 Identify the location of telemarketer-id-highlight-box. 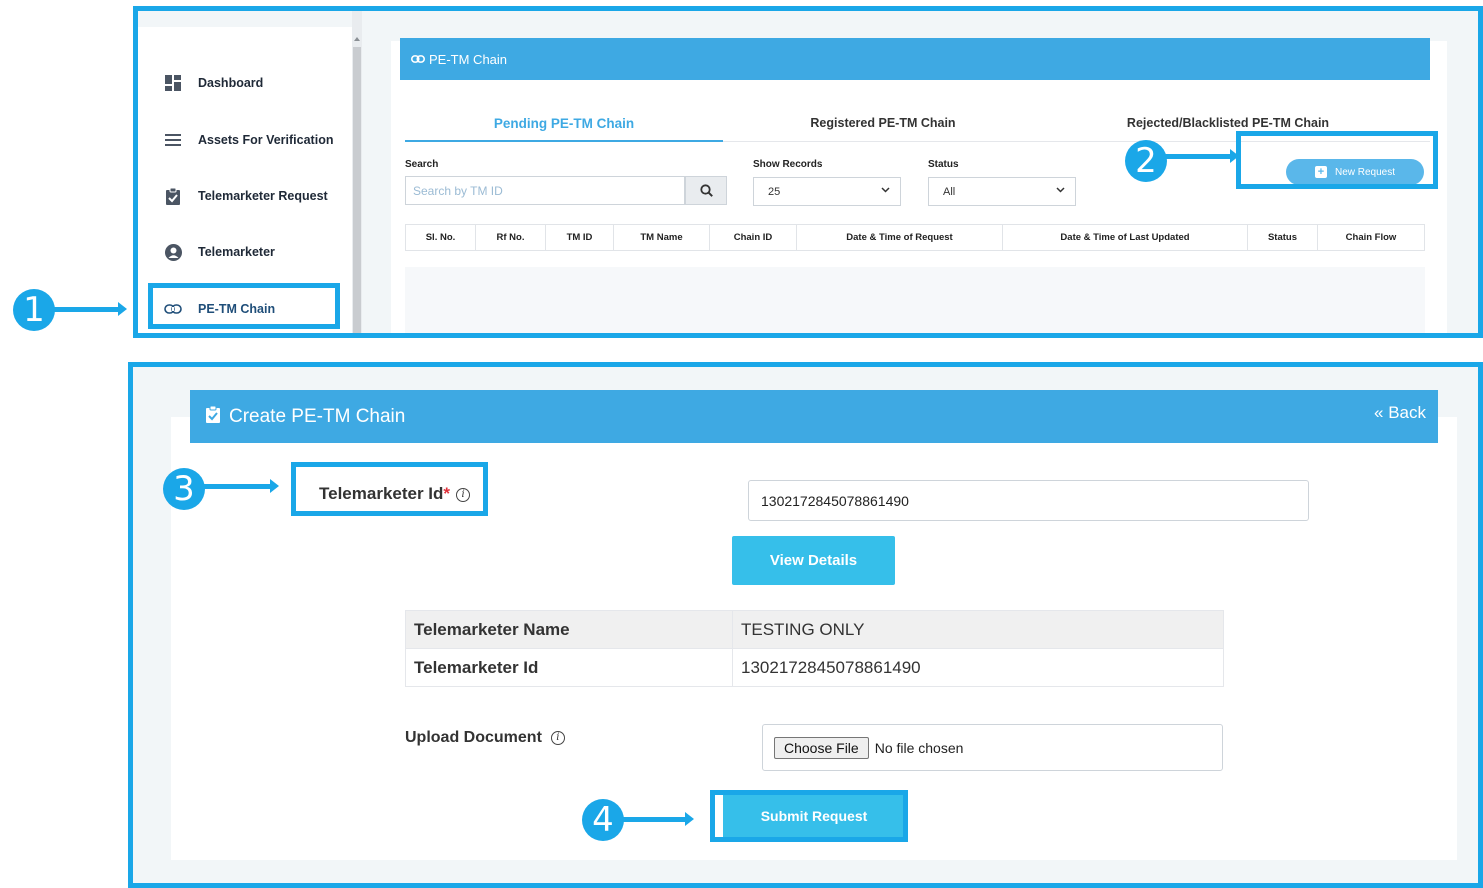
(389, 489).